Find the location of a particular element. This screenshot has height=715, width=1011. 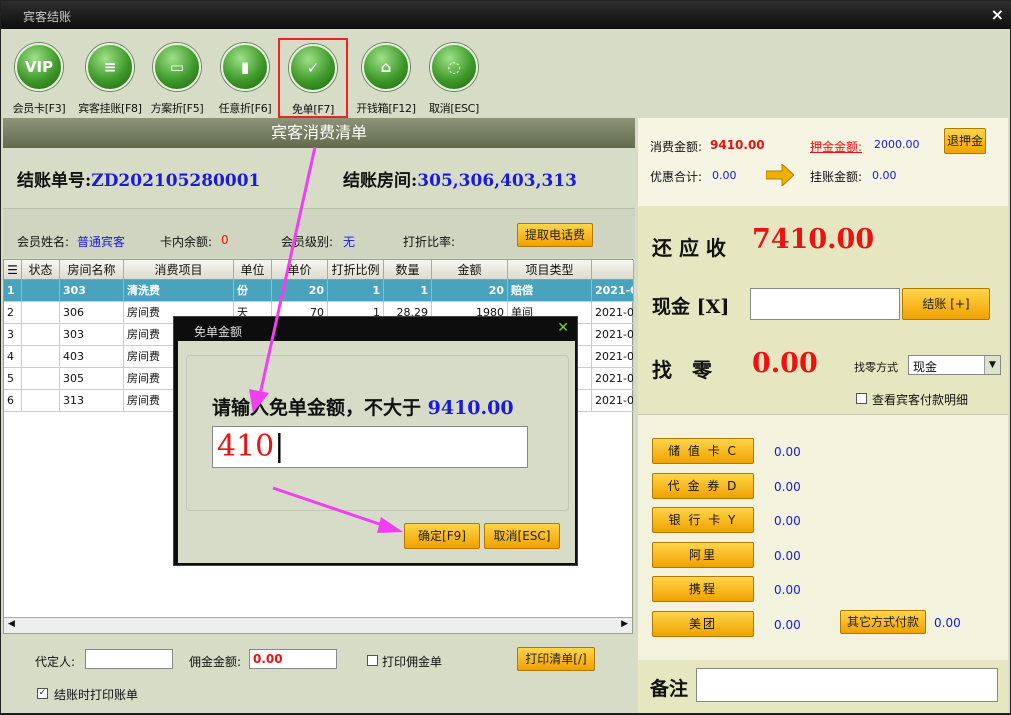

button-label: 任意折[F6] is located at coordinates (245, 108).